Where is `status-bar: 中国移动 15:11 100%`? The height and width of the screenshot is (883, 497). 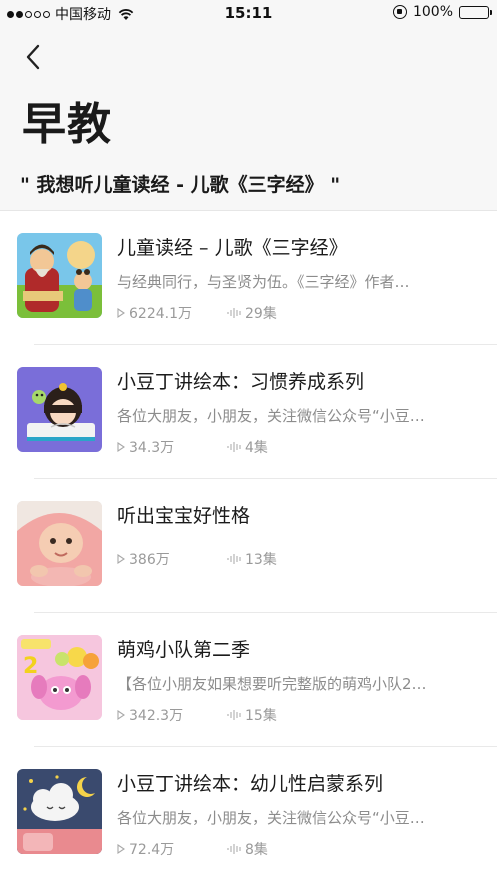 status-bar: 中国移动 15:11 100% is located at coordinates (248, 15).